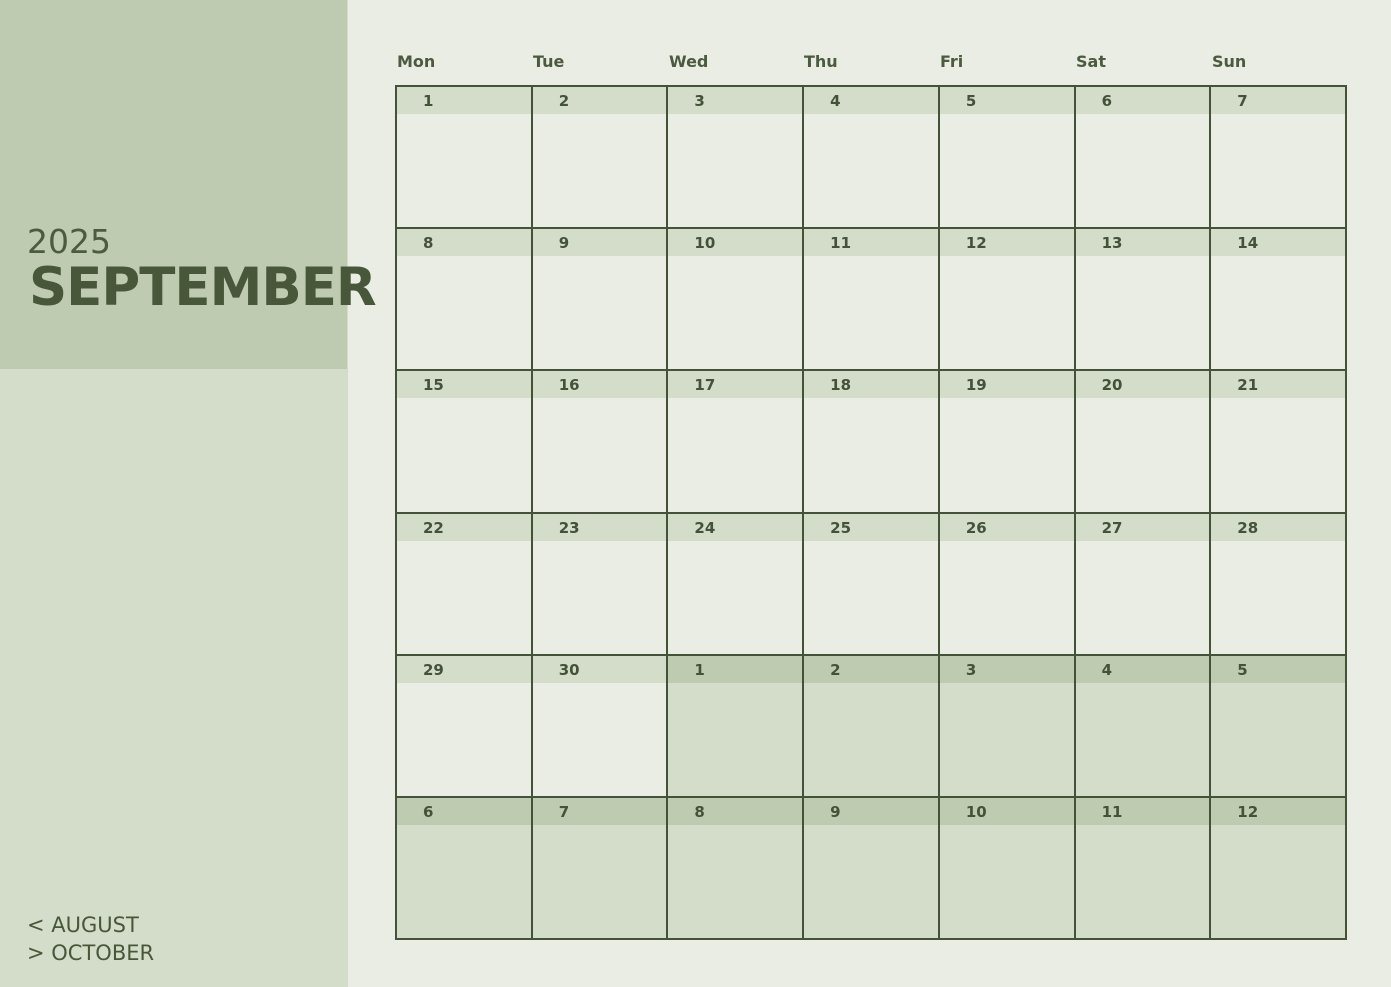 Image resolution: width=1391 pixels, height=987 pixels. What do you see at coordinates (1278, 243) in the screenshot?
I see `day-cell-header: 14` at bounding box center [1278, 243].